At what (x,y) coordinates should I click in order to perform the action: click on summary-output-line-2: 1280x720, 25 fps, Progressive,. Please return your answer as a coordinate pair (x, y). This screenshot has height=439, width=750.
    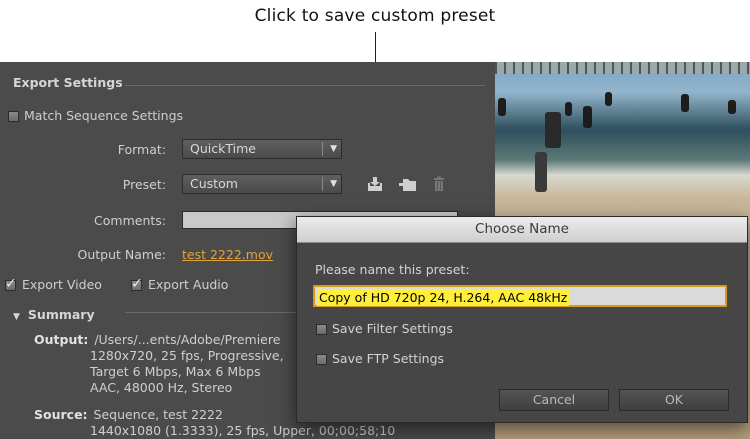
    Looking at the image, I should click on (187, 355).